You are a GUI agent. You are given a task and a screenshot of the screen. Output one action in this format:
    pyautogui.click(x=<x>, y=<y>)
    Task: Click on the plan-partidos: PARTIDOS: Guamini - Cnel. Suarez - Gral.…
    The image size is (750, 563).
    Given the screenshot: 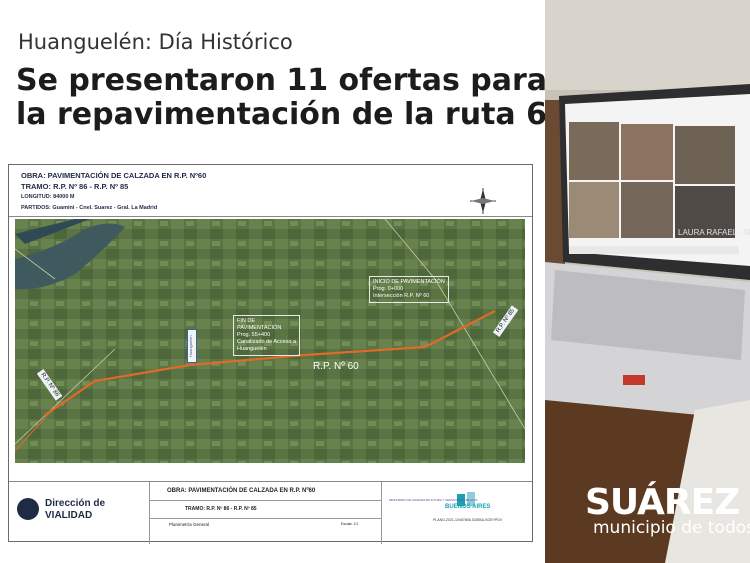 What is the action you would take?
    pyautogui.click(x=89, y=208)
    